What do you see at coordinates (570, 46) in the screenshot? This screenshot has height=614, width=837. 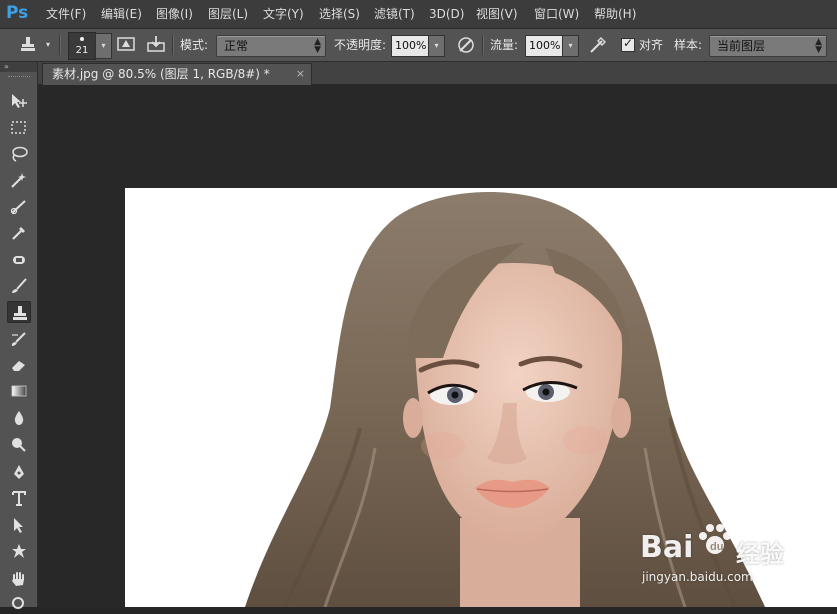 I see `flow-slider-arrow-icon: ▾` at bounding box center [570, 46].